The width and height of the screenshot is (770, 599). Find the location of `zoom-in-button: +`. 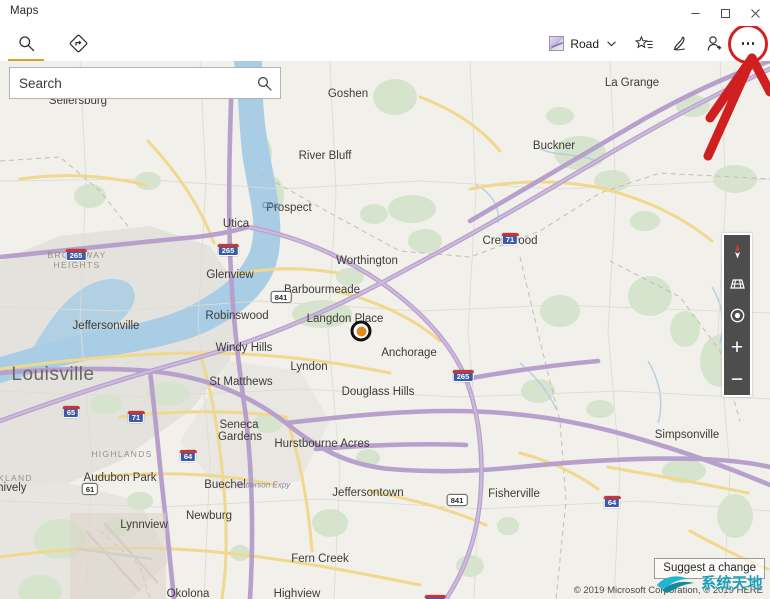

zoom-in-button: + is located at coordinates (737, 347).